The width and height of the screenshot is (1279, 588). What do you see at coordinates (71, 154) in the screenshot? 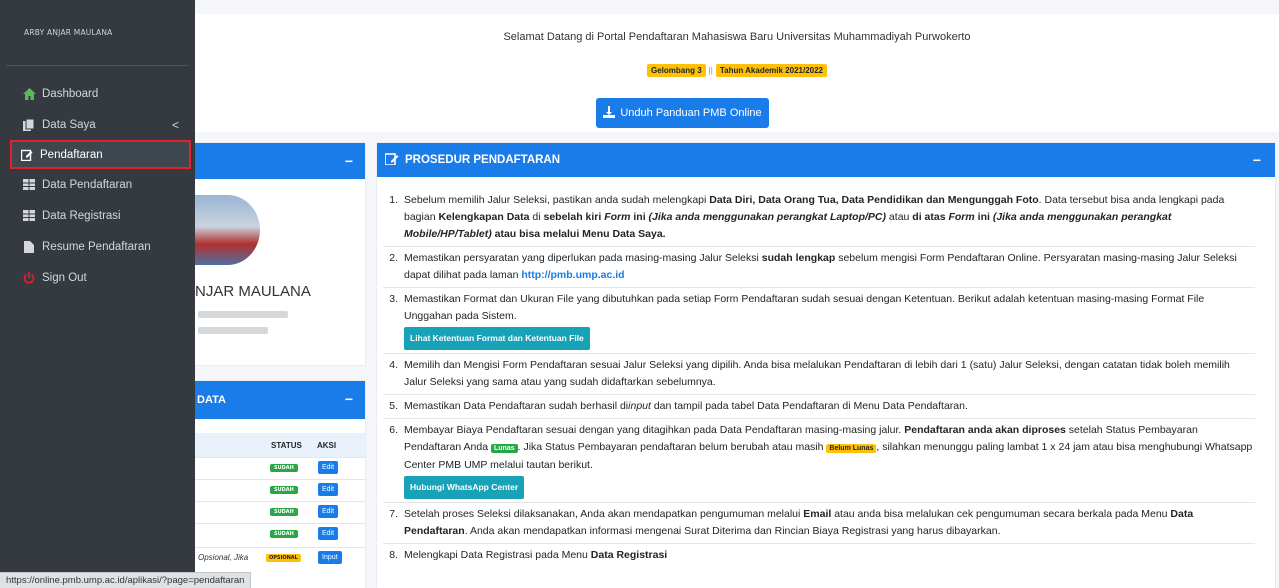
I see `sidebar-item-label: Pendaftaran` at bounding box center [71, 154].